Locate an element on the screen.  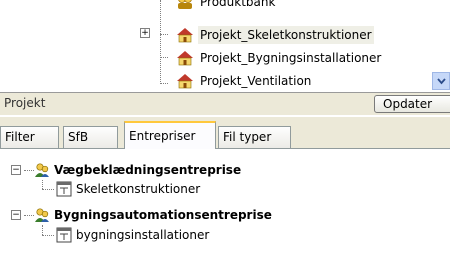
tab-strip: Filter SfB Entrepriser Fil typer is located at coordinates (225, 133).